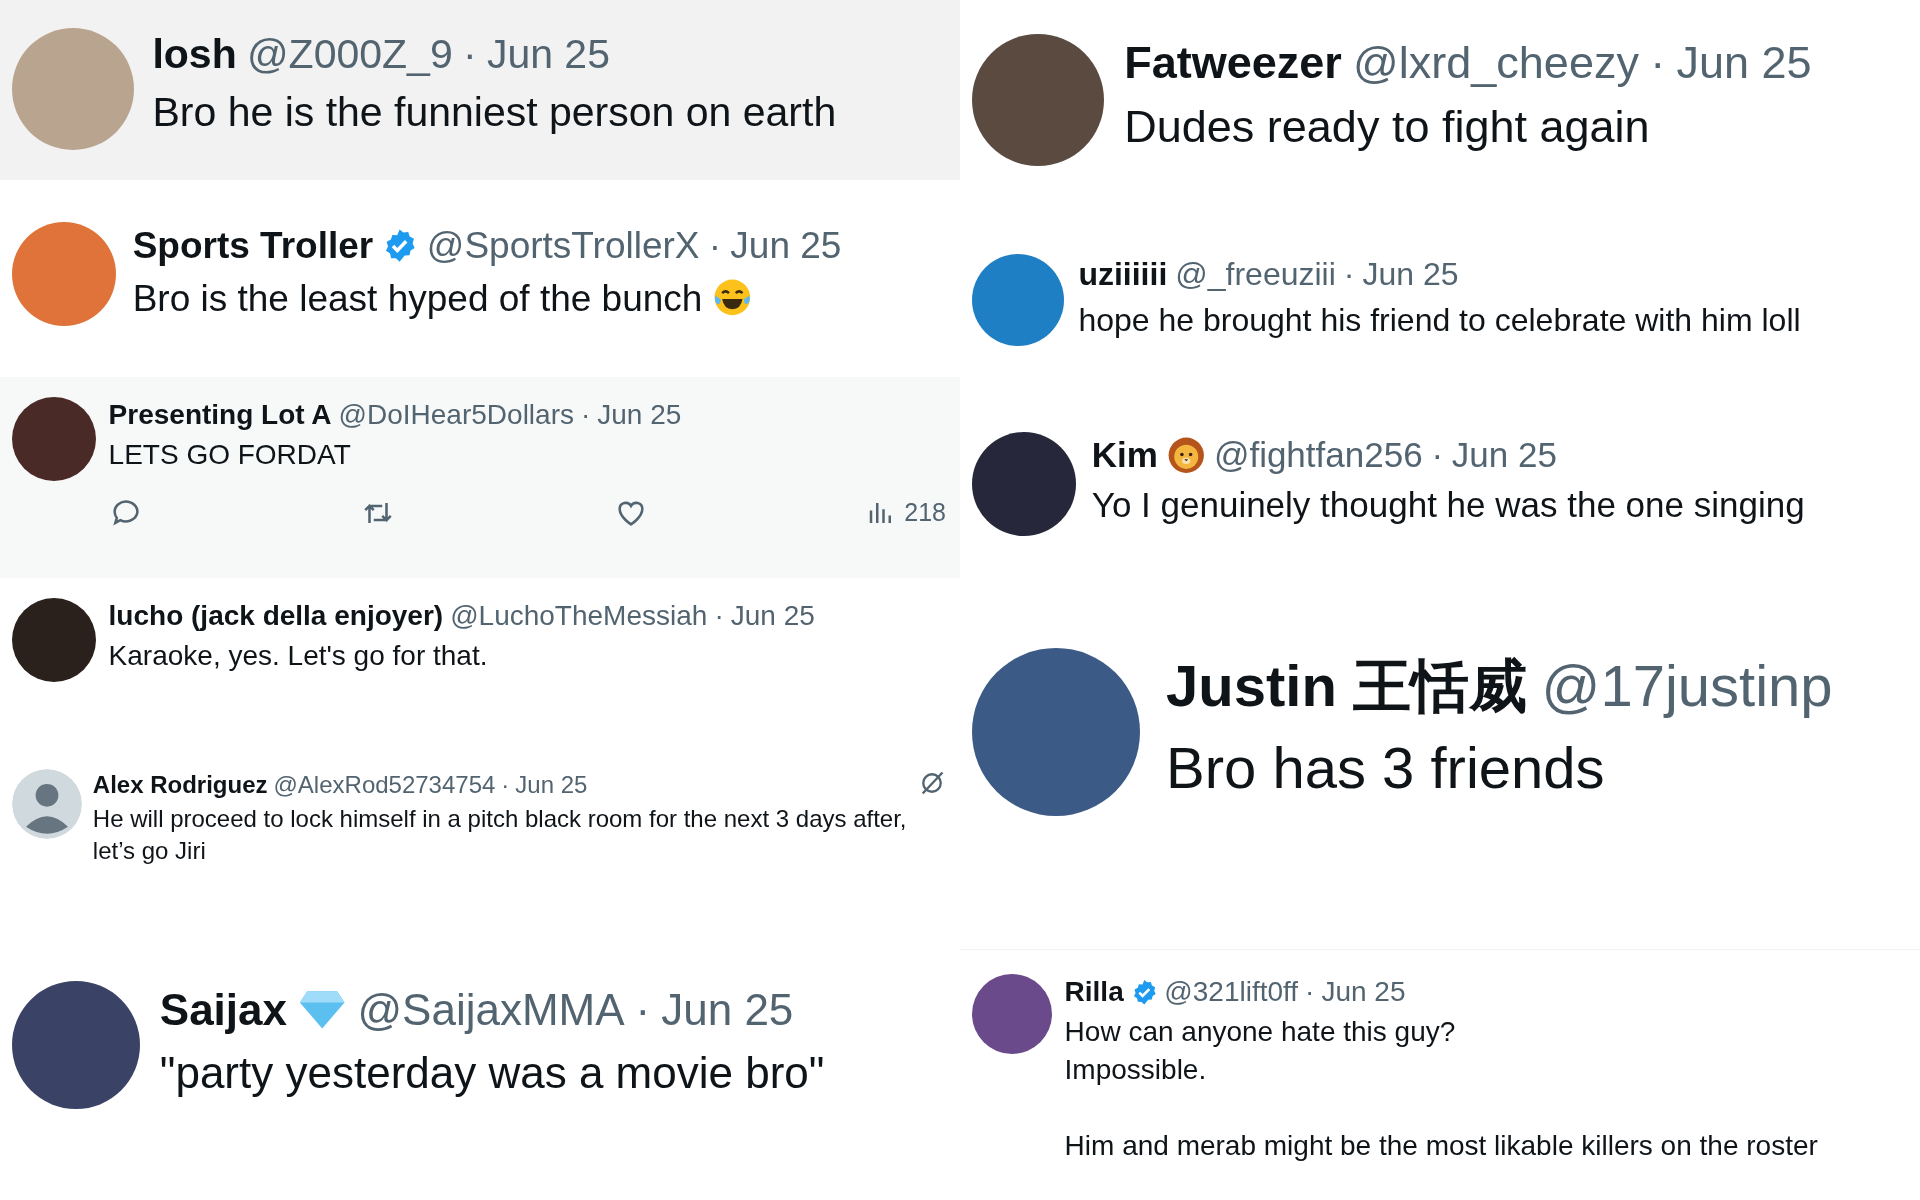  I want to click on user-handle: @Z000Z_9, so click(350, 55).